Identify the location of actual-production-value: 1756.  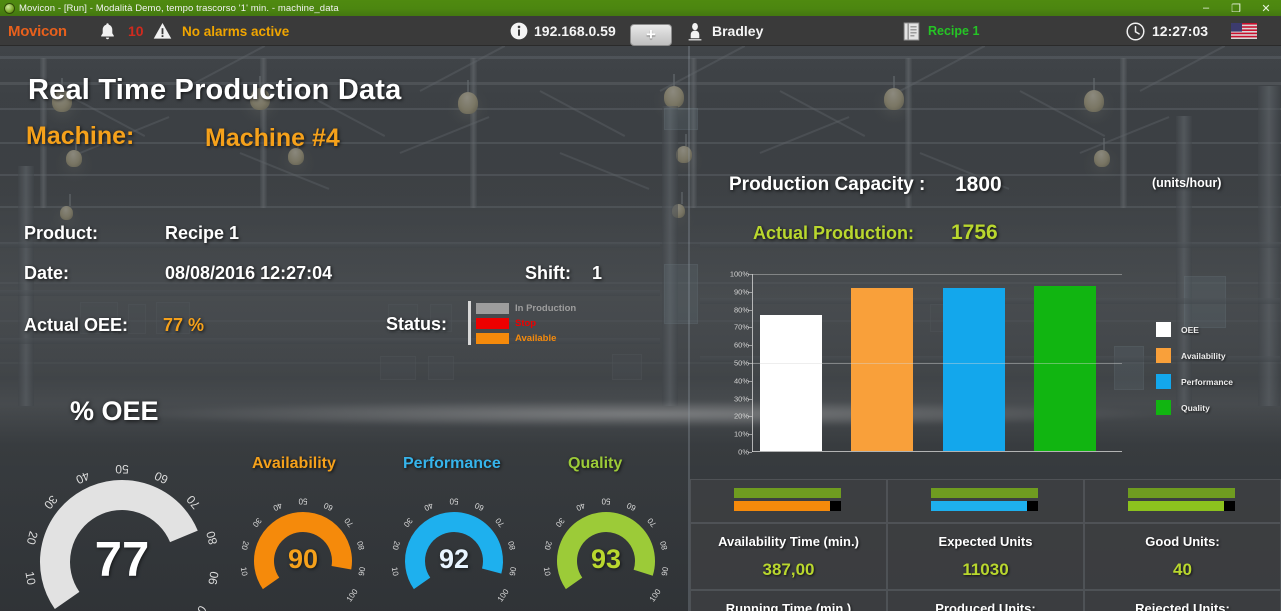
(974, 232).